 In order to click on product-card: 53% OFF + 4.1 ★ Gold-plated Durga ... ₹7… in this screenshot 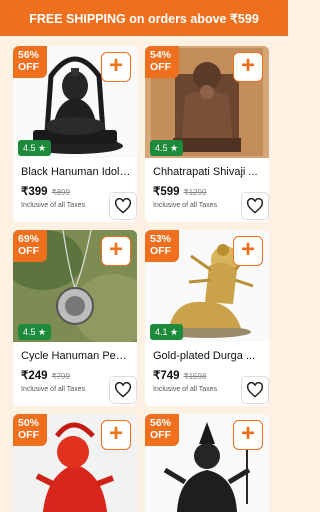, I will do `click(207, 318)`.